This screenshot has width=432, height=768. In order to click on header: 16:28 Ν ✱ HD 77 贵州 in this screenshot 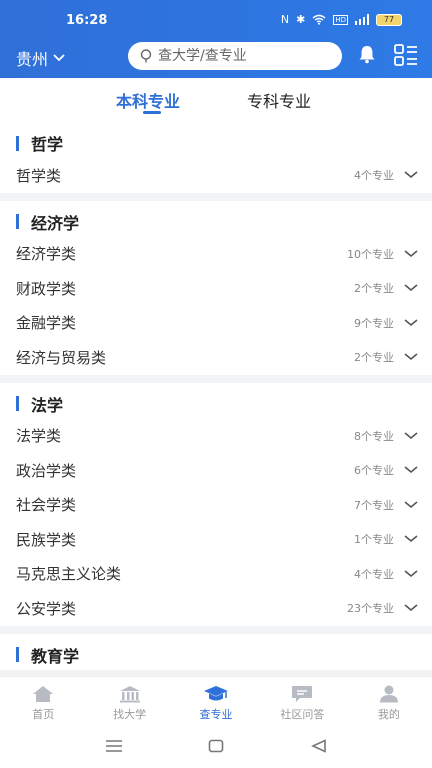, I will do `click(216, 39)`.